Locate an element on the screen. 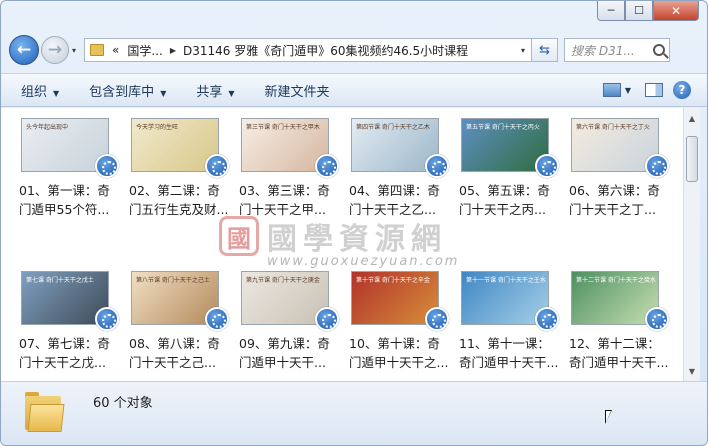 The image size is (708, 446). organize-label: 组织 is located at coordinates (34, 92).